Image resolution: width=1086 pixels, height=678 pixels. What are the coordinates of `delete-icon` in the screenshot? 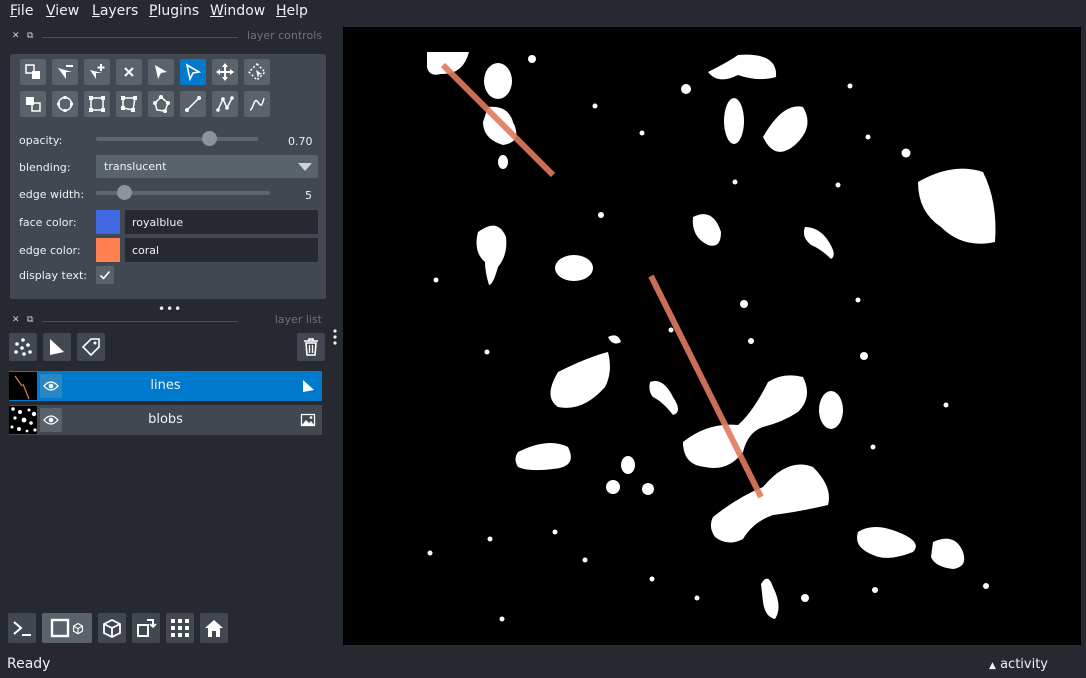 It's located at (129, 72).